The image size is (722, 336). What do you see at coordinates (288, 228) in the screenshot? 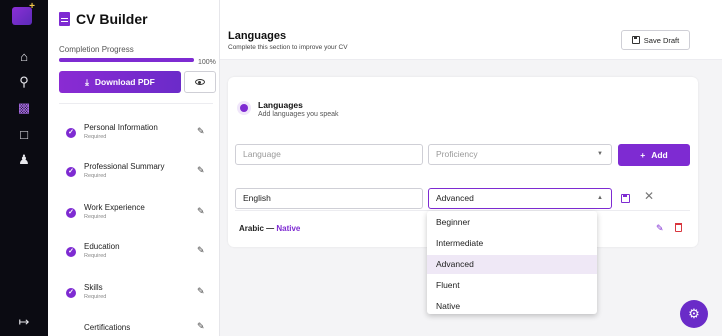
I see `entry-level: Native` at bounding box center [288, 228].